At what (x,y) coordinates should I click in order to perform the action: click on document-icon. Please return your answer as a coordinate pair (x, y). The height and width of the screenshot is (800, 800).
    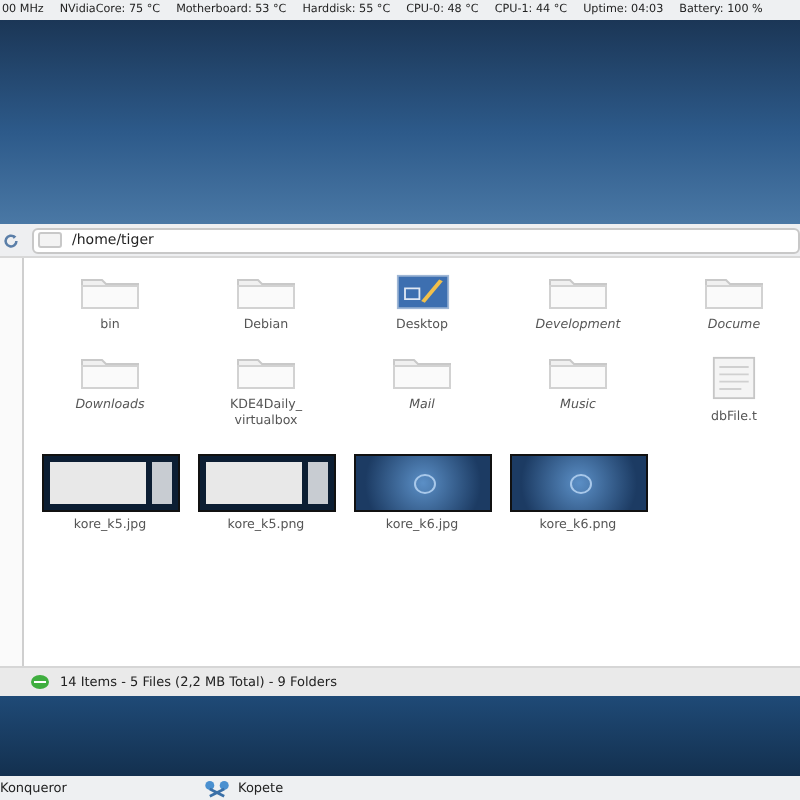
    Looking at the image, I should click on (734, 378).